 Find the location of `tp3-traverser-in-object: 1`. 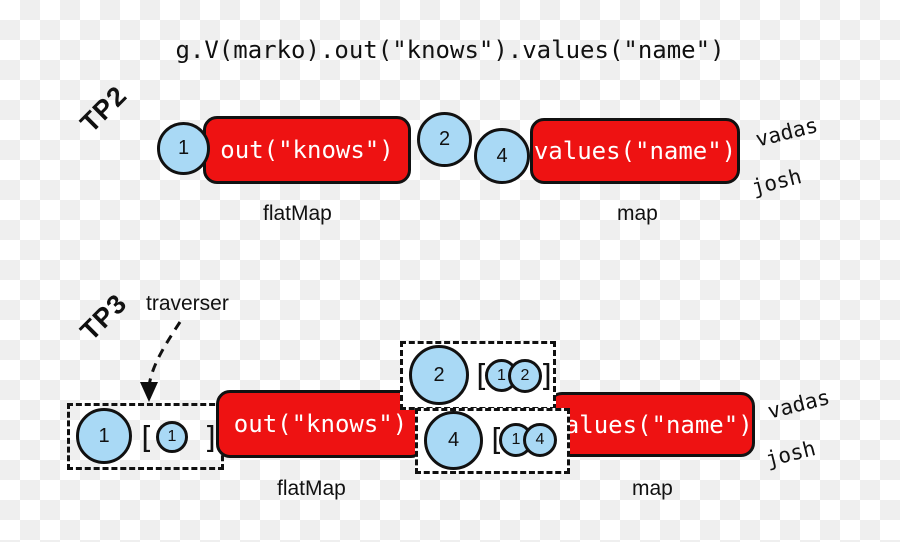

tp3-traverser-in-object: 1 is located at coordinates (104, 436).